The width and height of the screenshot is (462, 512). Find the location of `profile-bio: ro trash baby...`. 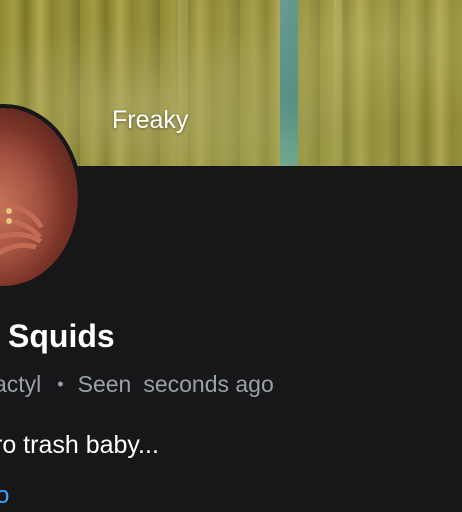

profile-bio: ro trash baby... is located at coordinates (79, 445).